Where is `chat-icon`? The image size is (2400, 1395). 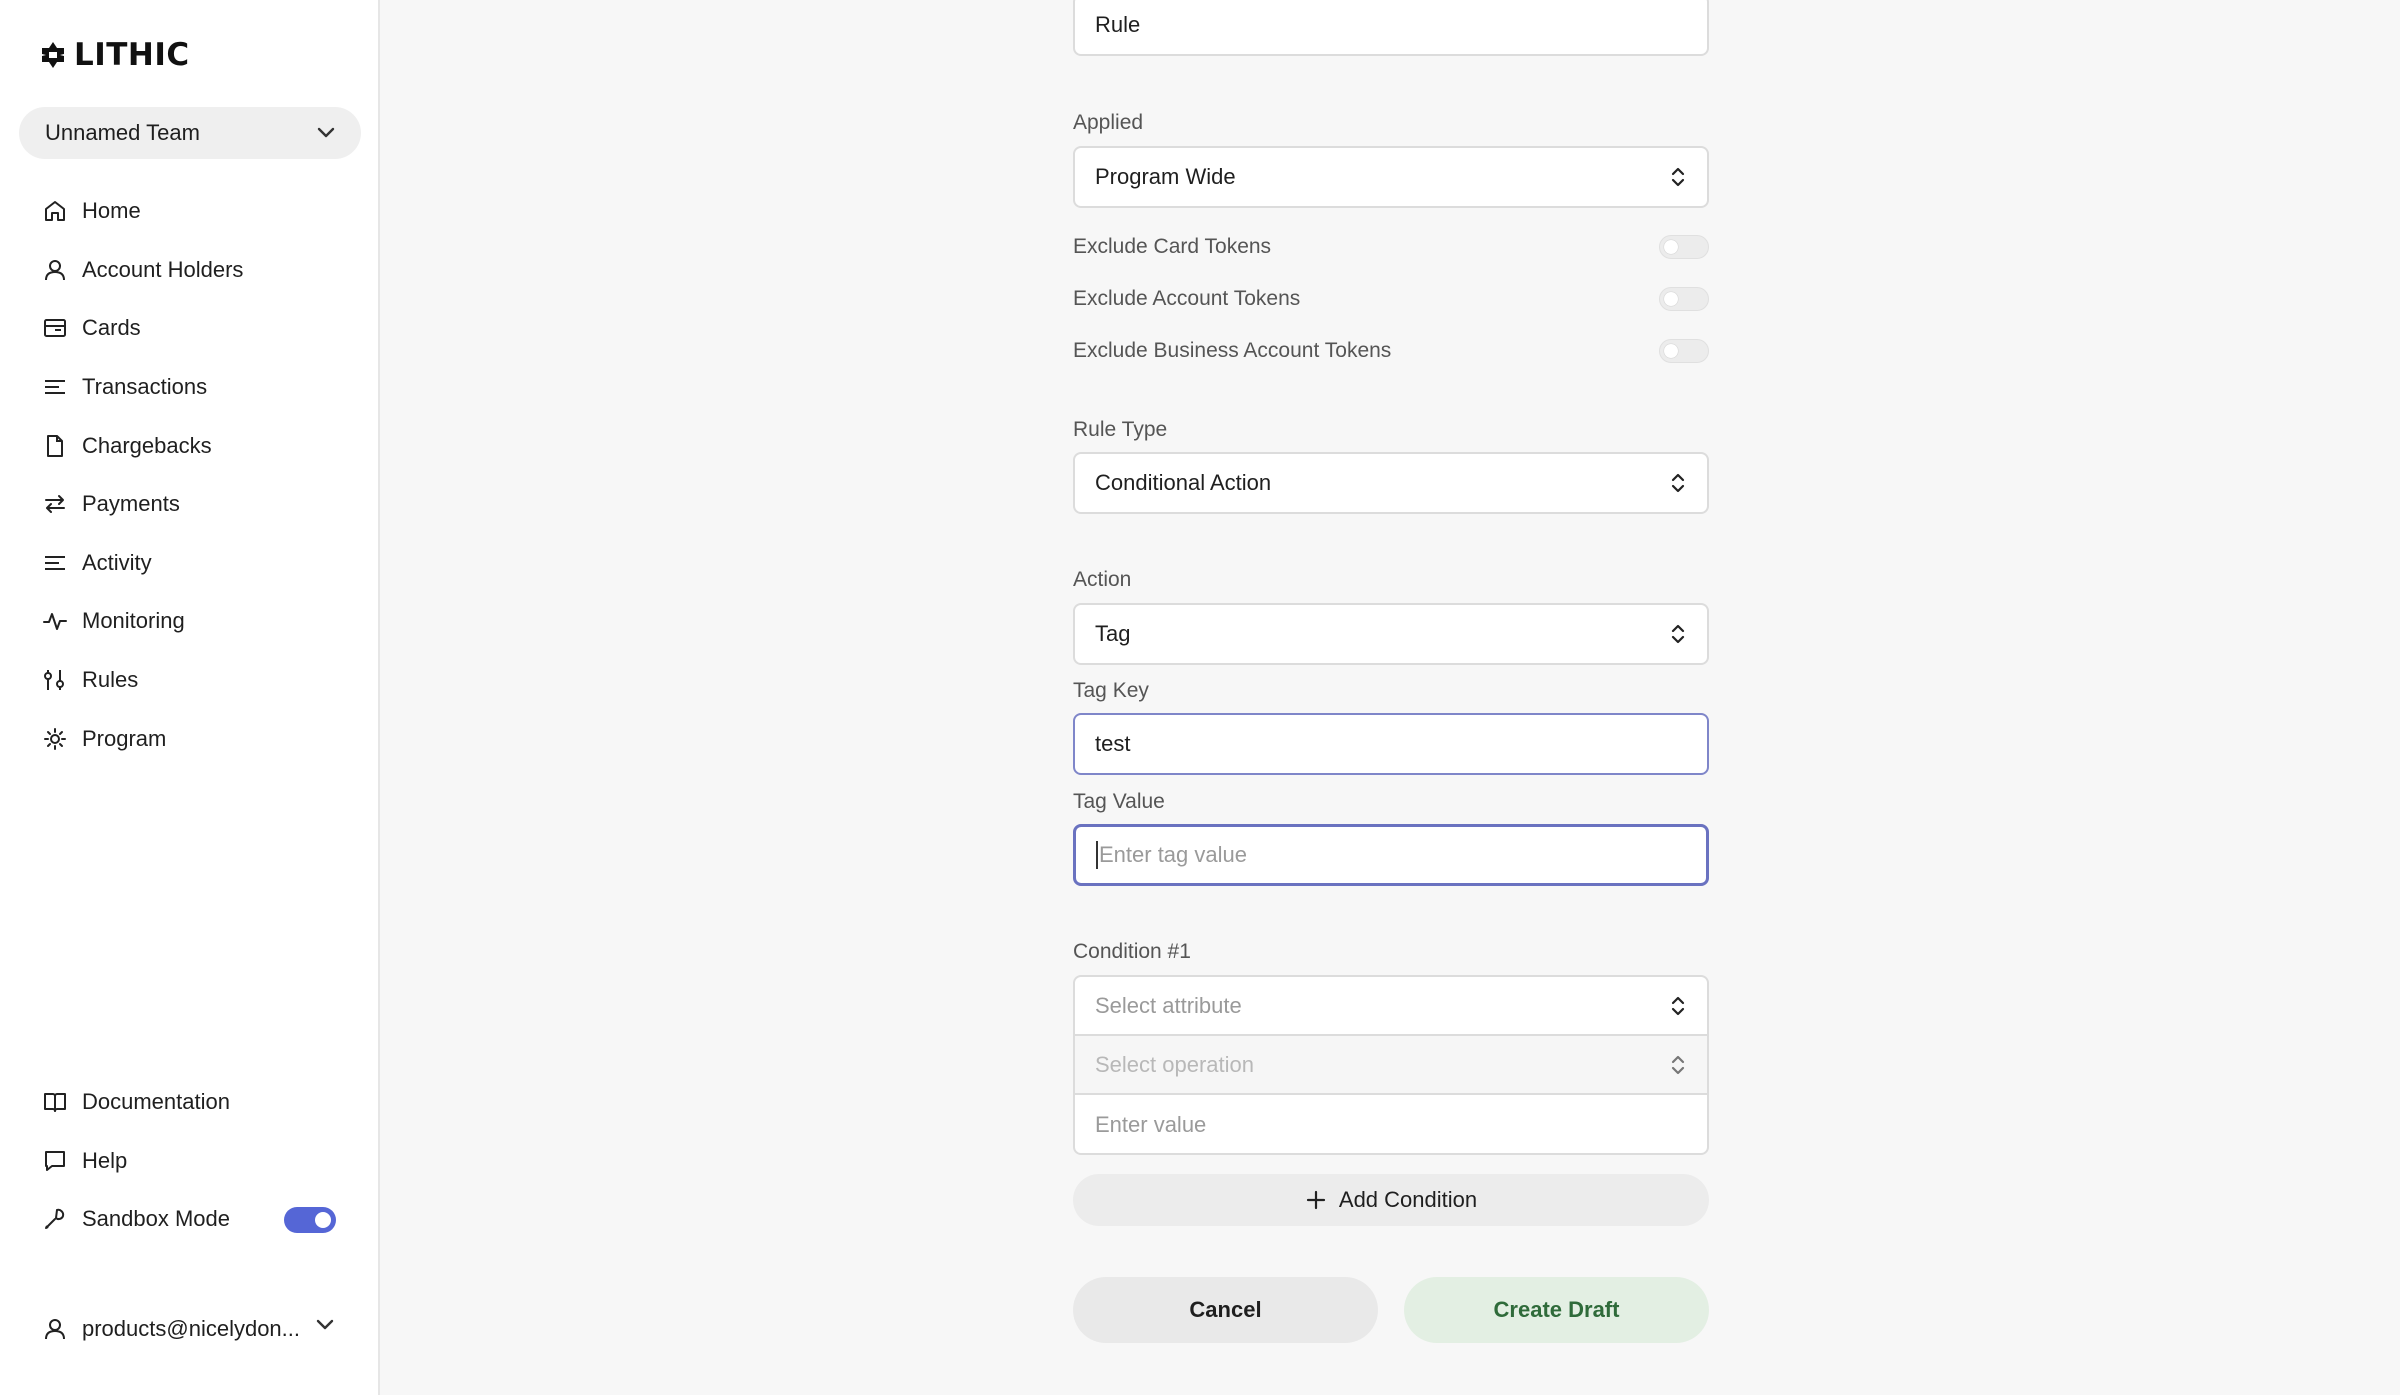
chat-icon is located at coordinates (55, 1160).